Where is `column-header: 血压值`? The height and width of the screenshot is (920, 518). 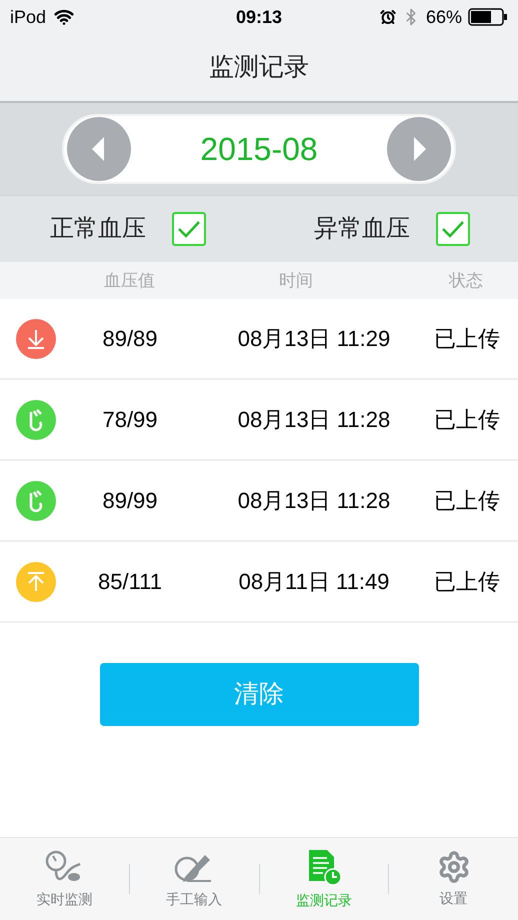 column-header: 血压值 is located at coordinates (130, 281).